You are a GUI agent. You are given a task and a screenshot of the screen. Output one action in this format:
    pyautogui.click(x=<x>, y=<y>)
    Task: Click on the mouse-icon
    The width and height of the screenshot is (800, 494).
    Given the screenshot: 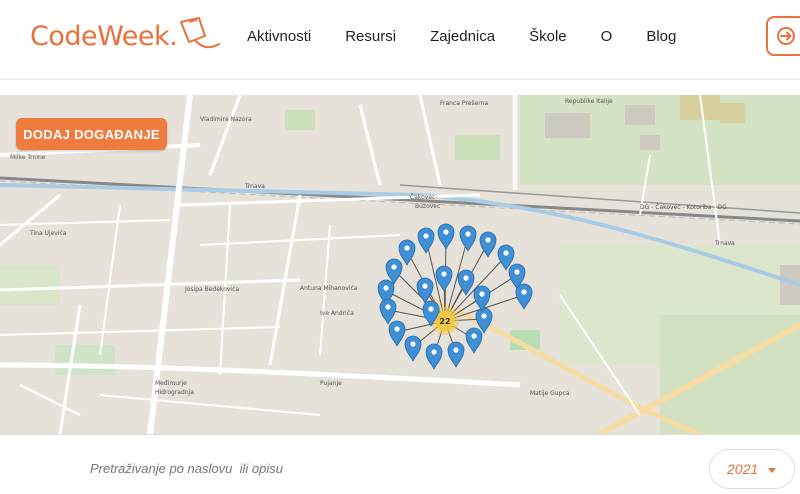 What is the action you would take?
    pyautogui.click(x=200, y=33)
    